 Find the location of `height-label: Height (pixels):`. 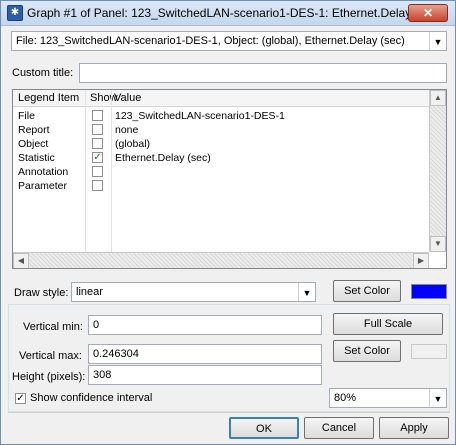

height-label: Height (pixels): is located at coordinates (49, 377).